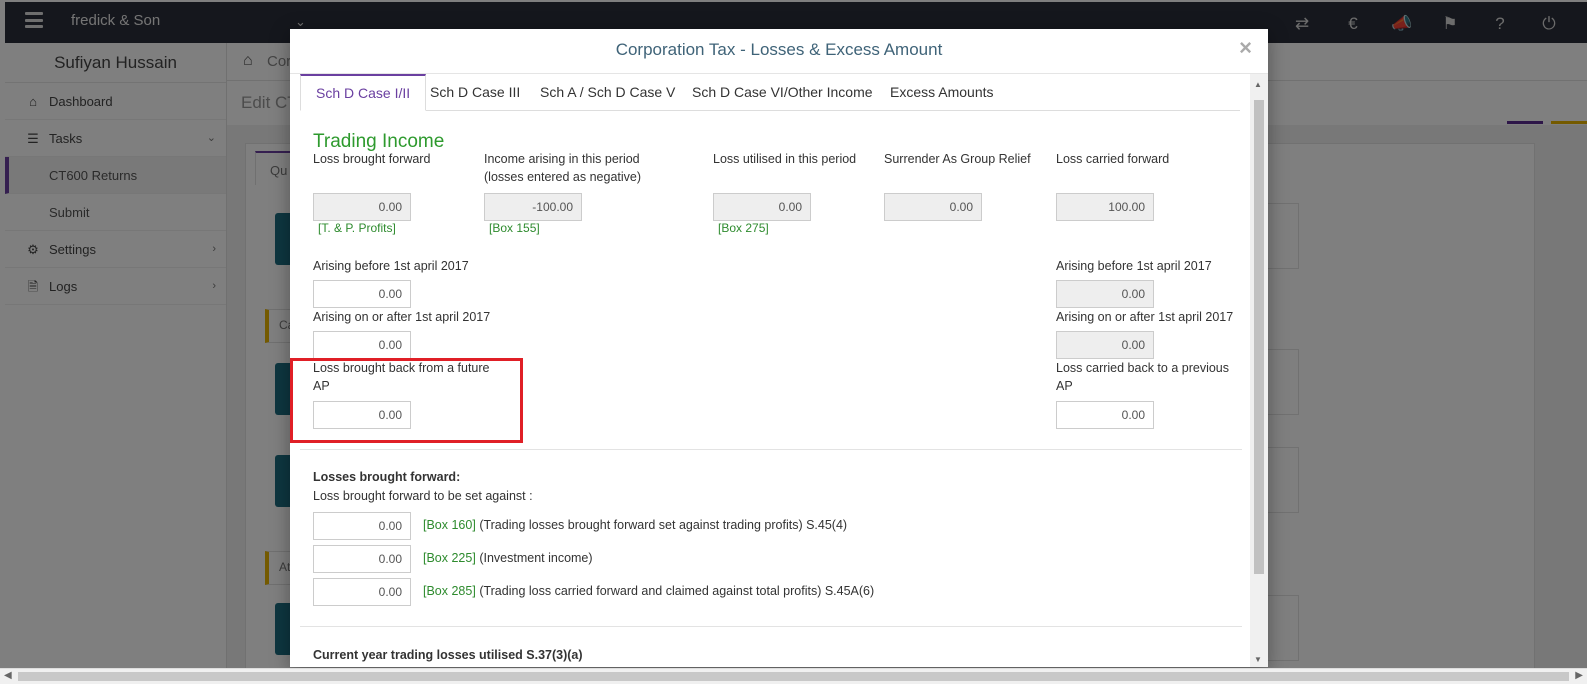 Image resolution: width=1587 pixels, height=684 pixels. Describe the element at coordinates (8, 675) in the screenshot. I see `scroll-left-icon: ◀` at that location.